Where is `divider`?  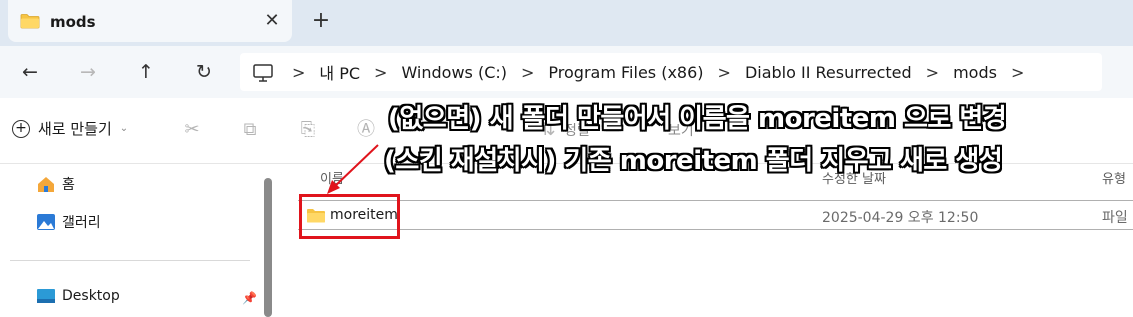 divider is located at coordinates (130, 260).